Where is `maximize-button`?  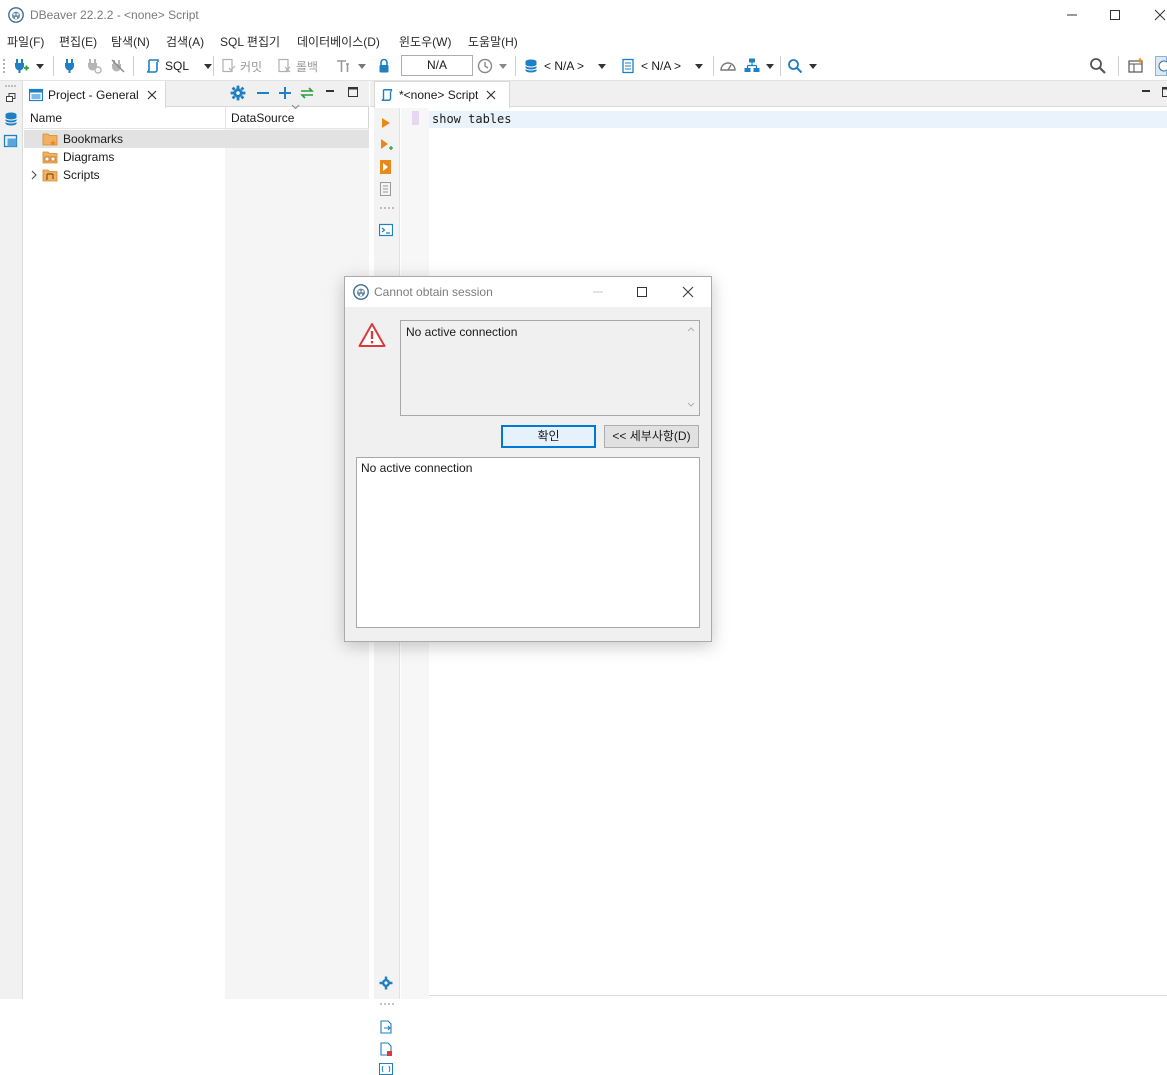
maximize-button is located at coordinates (1115, 15).